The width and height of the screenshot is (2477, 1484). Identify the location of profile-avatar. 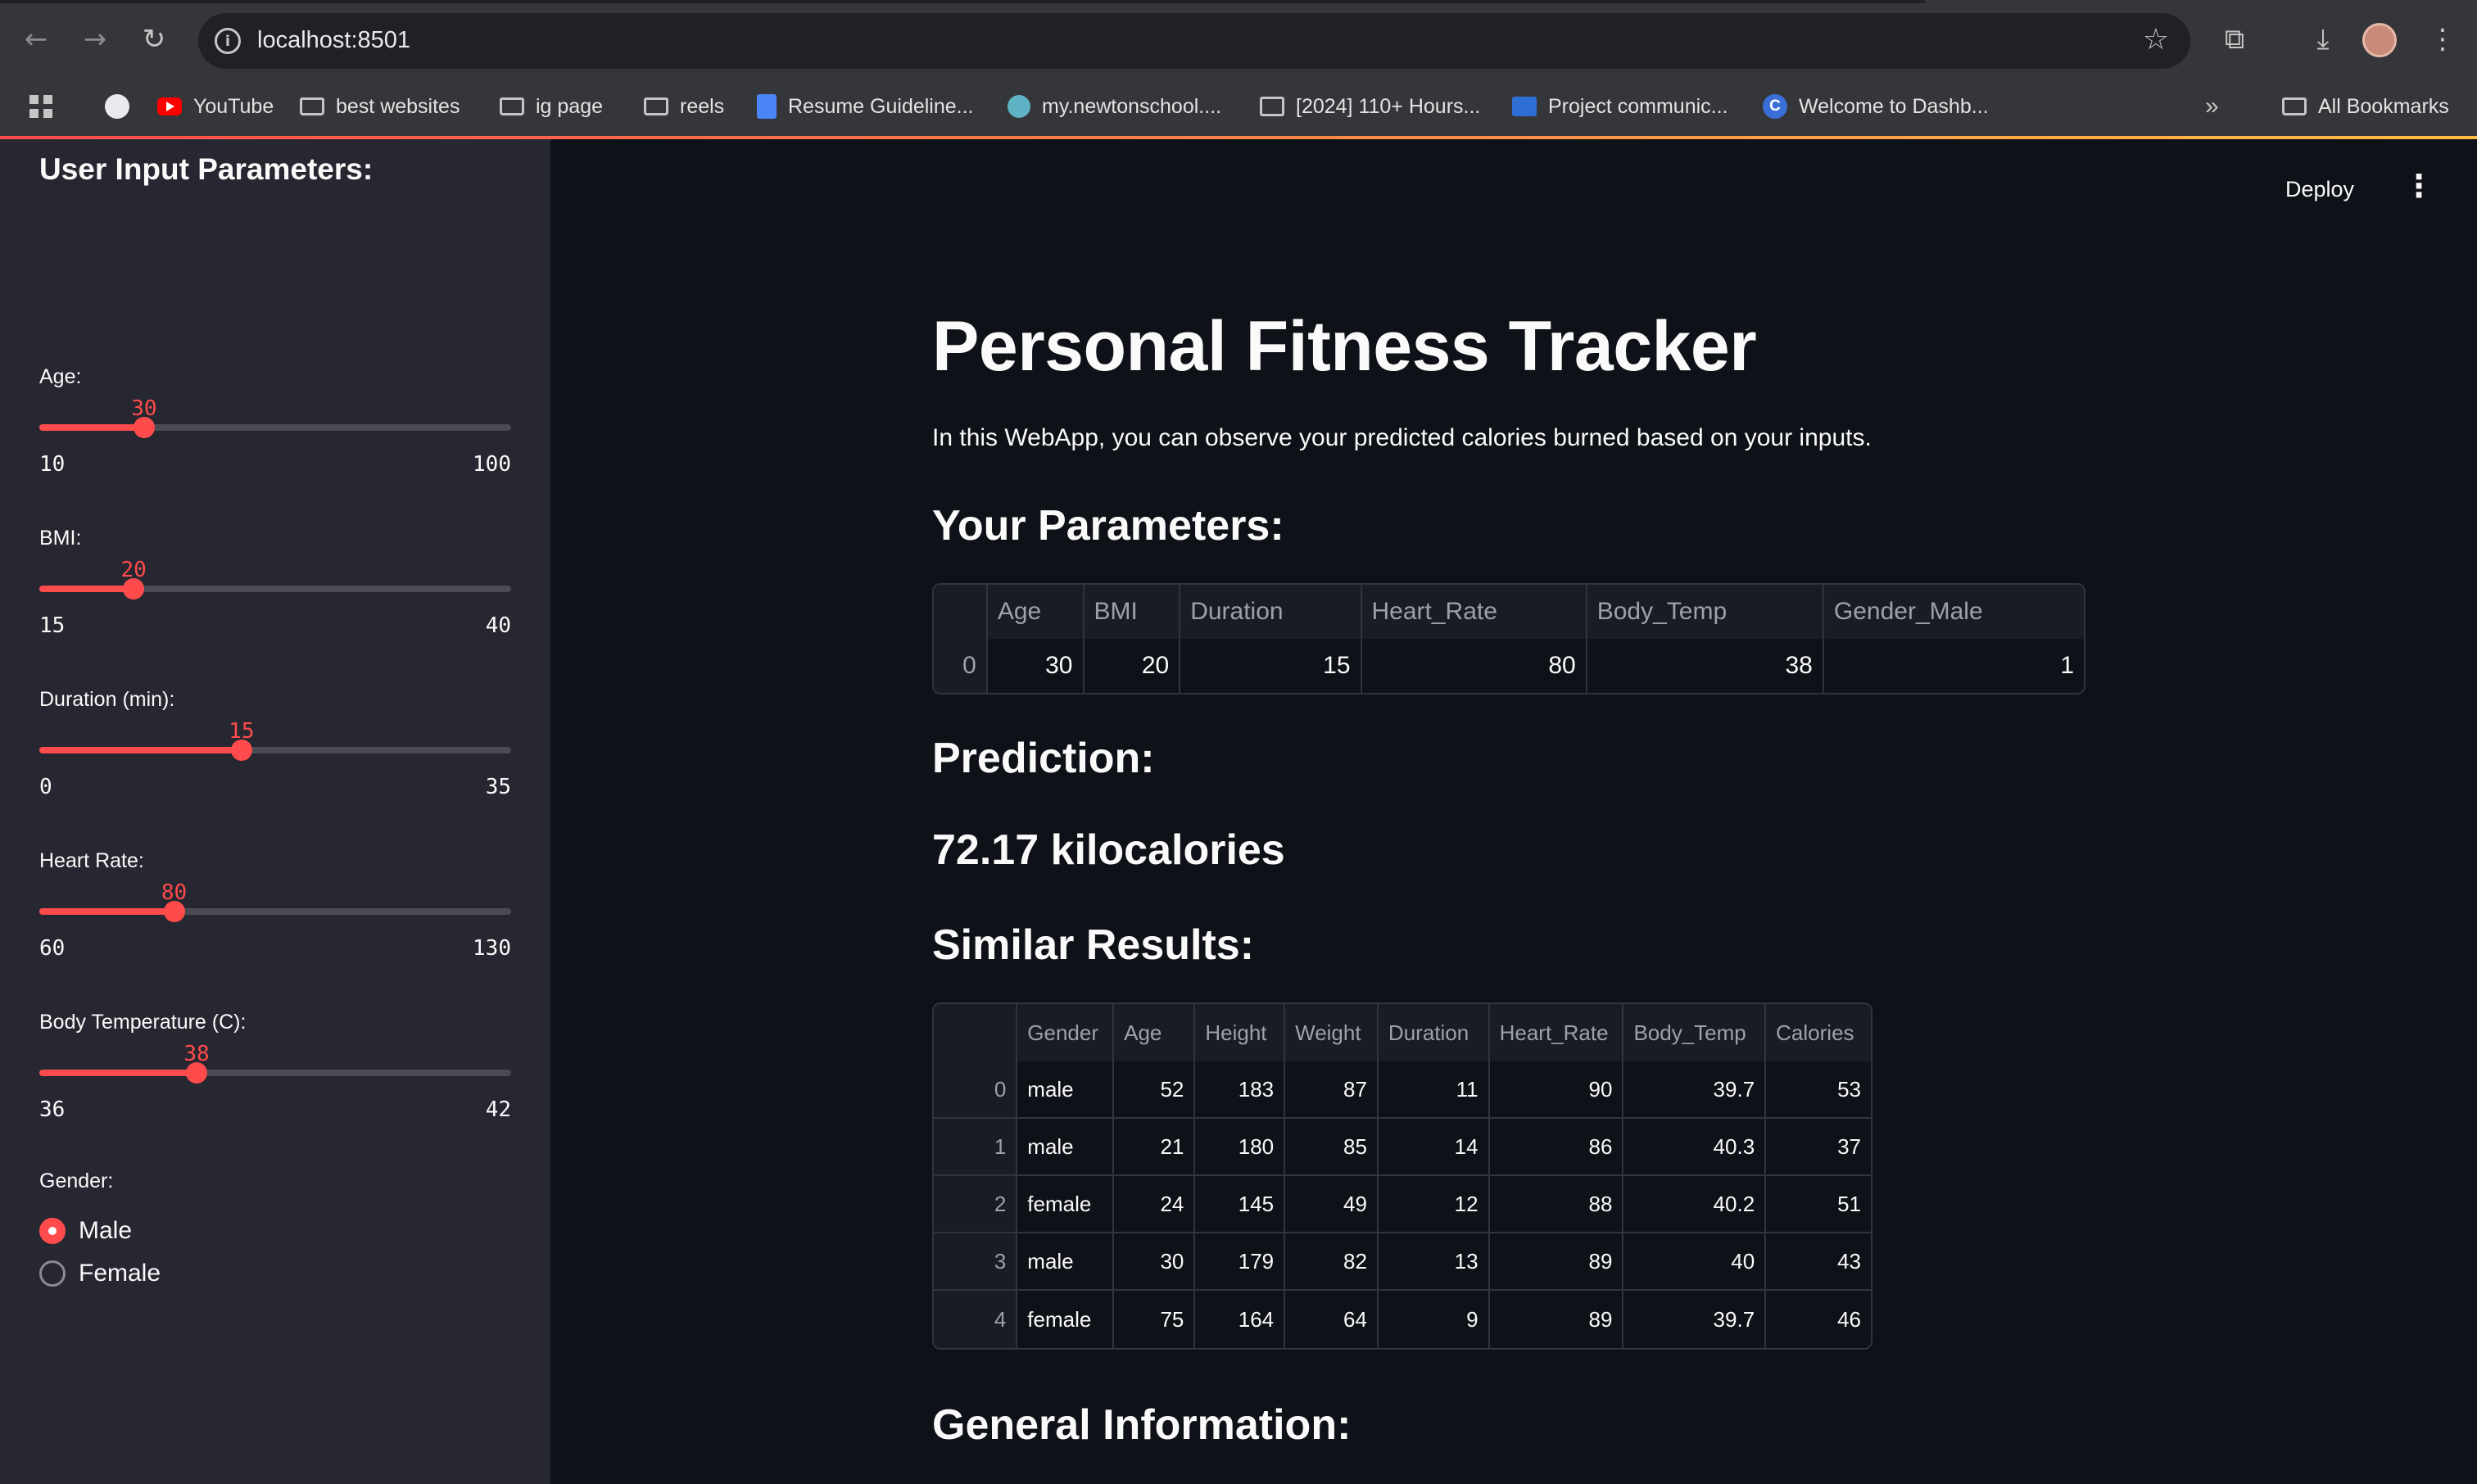
(2379, 40).